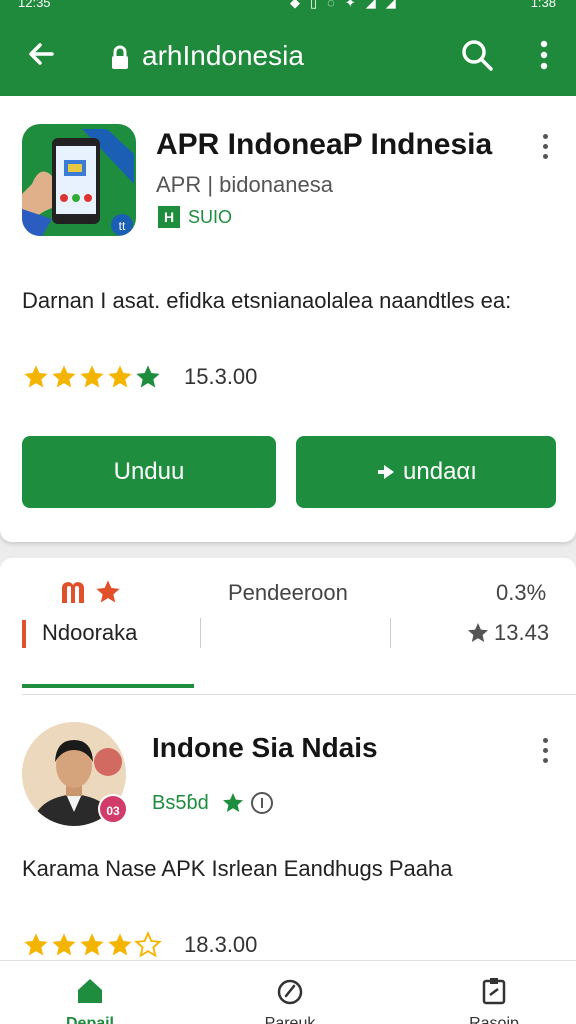  What do you see at coordinates (91, 592) in the screenshot?
I see `brand-logo` at bounding box center [91, 592].